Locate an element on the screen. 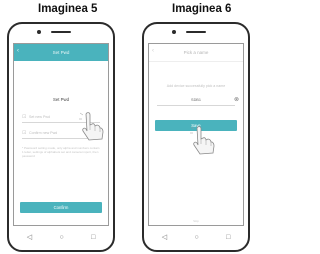  password-placeholder: Set new Pwd is located at coordinates (39, 117).